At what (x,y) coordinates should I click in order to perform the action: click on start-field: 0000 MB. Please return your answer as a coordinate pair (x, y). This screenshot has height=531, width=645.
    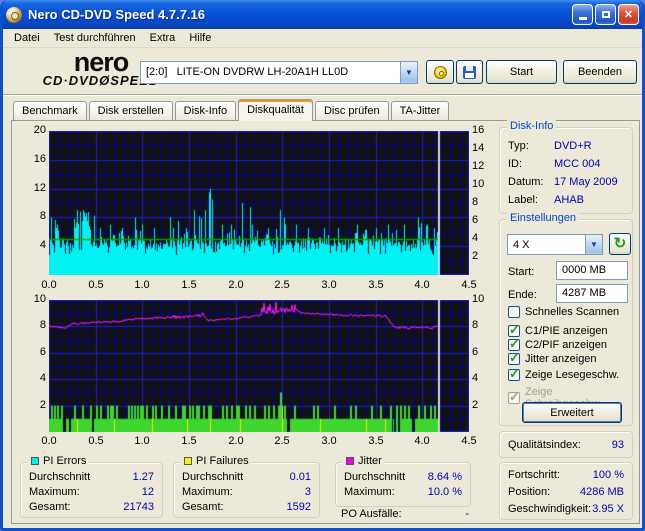
    Looking at the image, I should click on (592, 270).